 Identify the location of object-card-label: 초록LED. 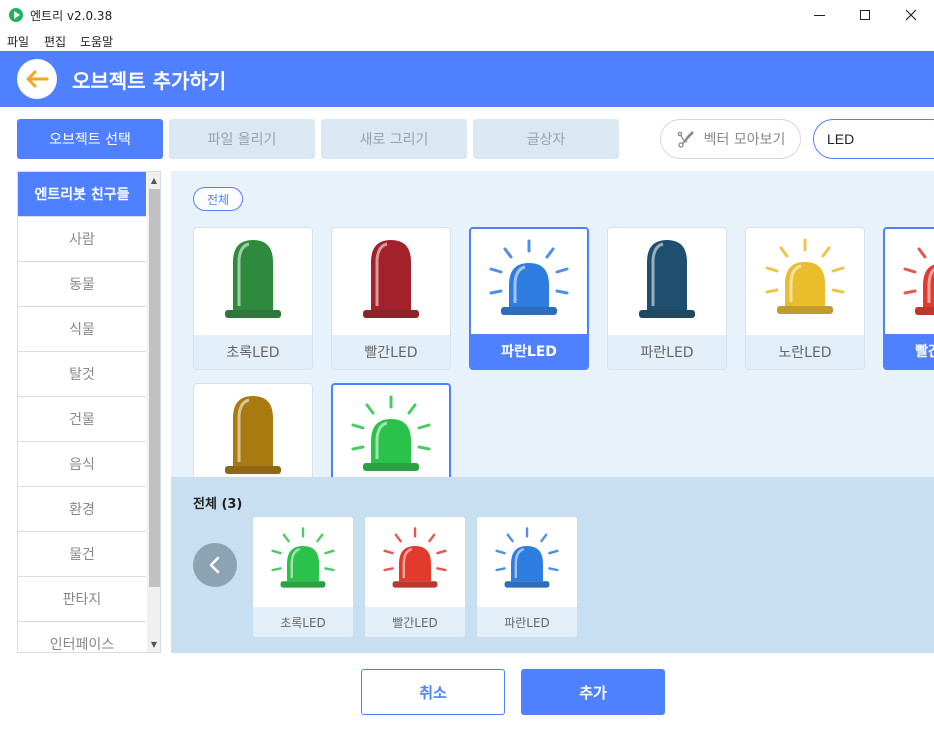
(253, 352).